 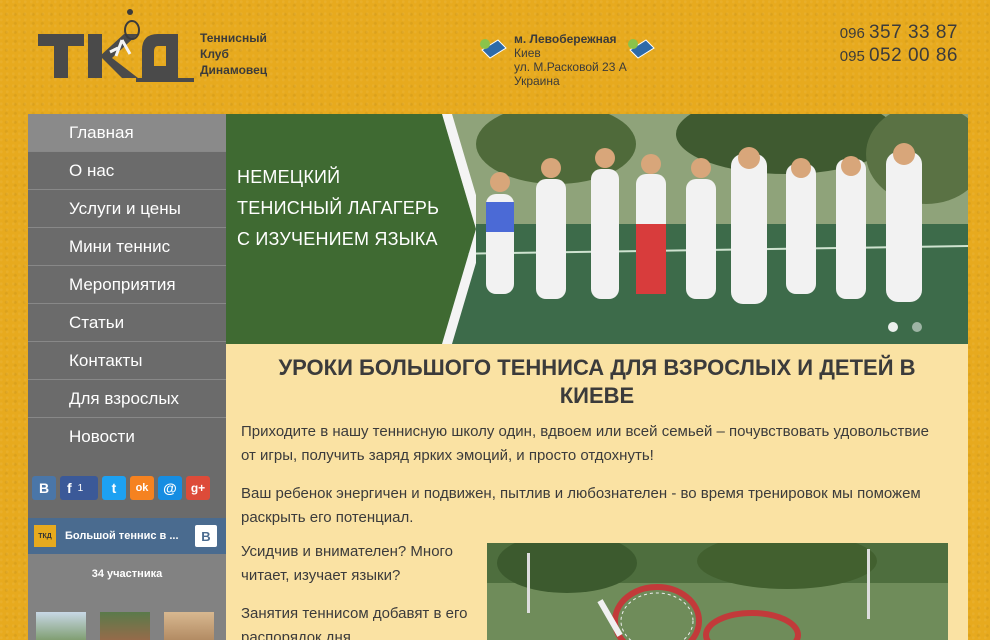 I want to click on tkd-logo, so click(x=118, y=44).